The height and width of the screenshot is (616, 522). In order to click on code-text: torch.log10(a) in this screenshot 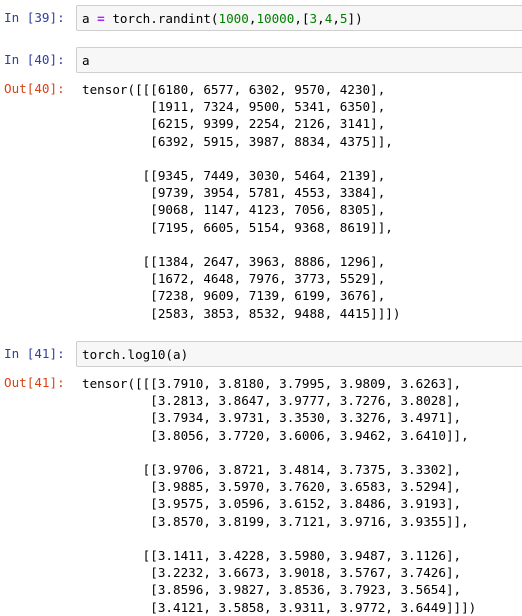, I will do `click(135, 354)`.